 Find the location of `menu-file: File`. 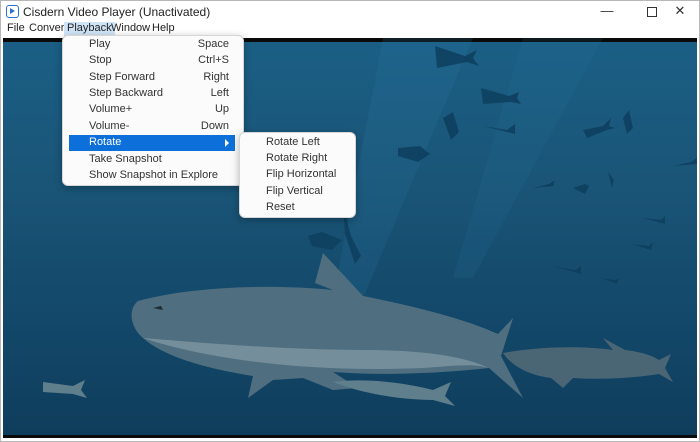

menu-file: File is located at coordinates (16, 29).